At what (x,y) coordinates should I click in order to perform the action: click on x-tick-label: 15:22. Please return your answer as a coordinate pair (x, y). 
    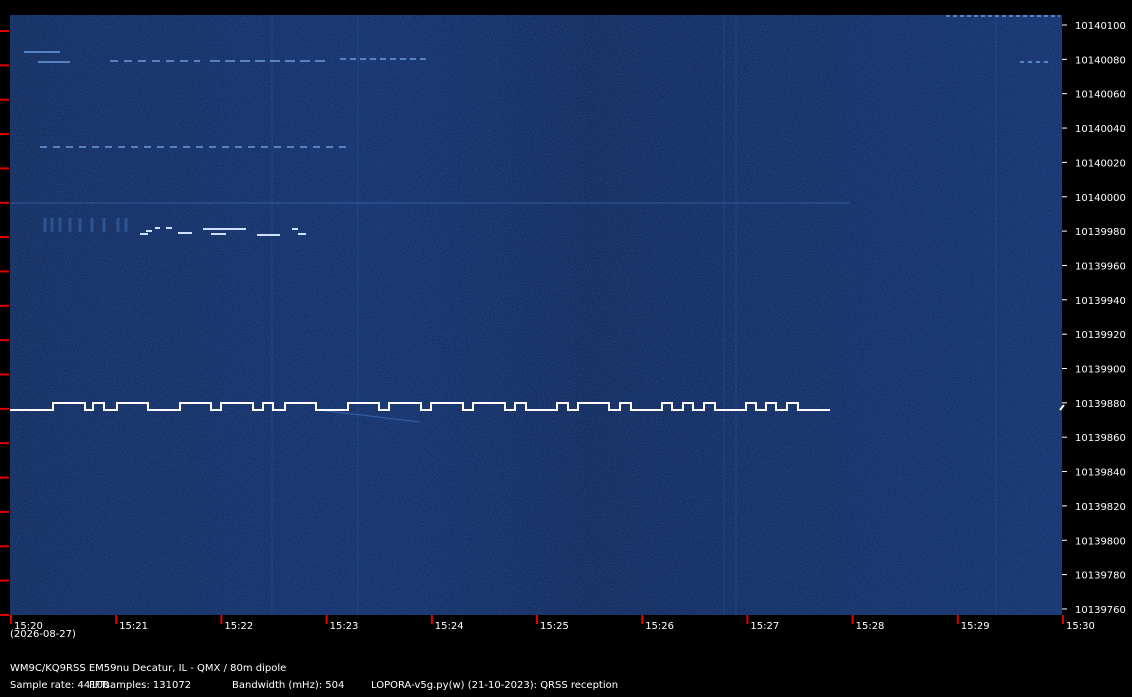
    Looking at the image, I should click on (238, 626).